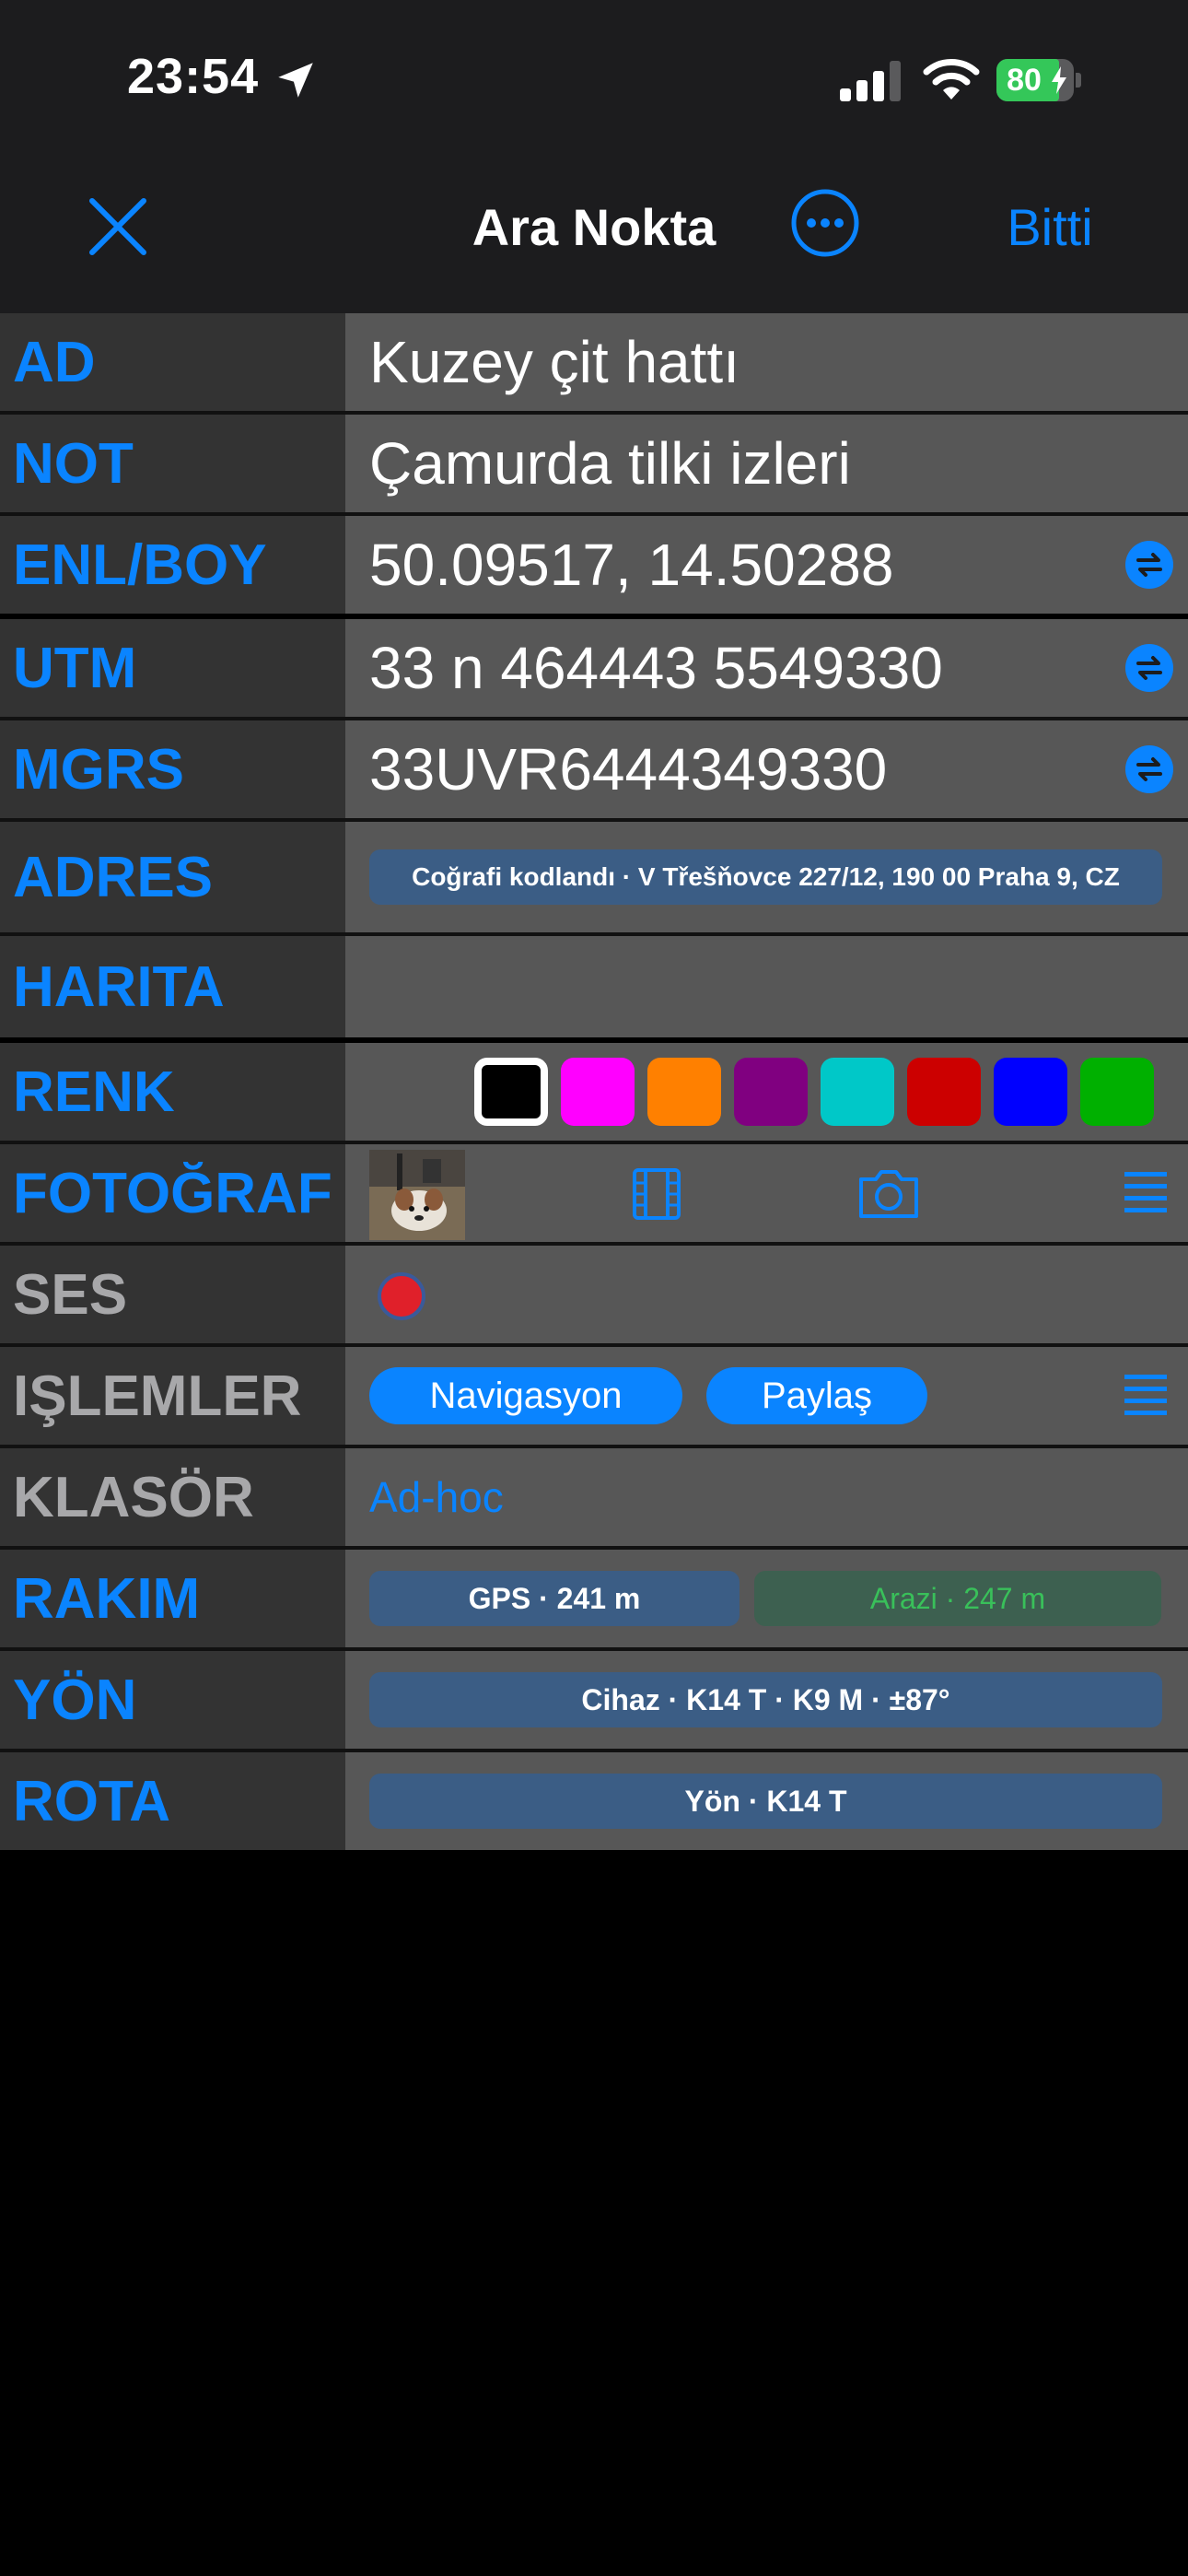  I want to click on color-swatch-blue, so click(1030, 1092).